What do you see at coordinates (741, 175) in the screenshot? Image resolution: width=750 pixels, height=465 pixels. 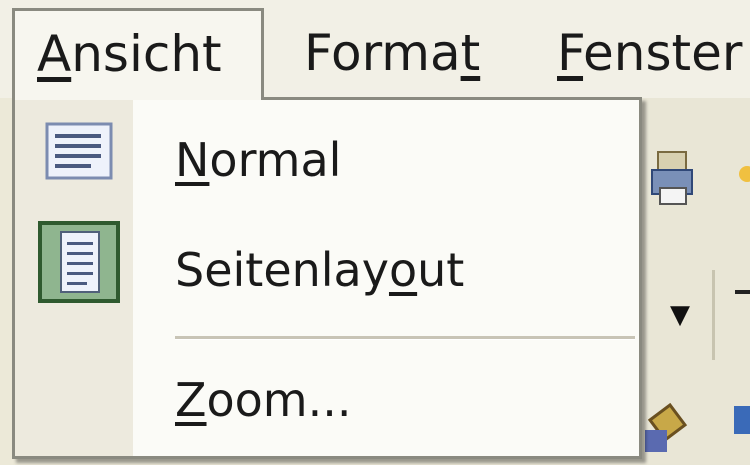 I see `toolbar-icon-partial` at bounding box center [741, 175].